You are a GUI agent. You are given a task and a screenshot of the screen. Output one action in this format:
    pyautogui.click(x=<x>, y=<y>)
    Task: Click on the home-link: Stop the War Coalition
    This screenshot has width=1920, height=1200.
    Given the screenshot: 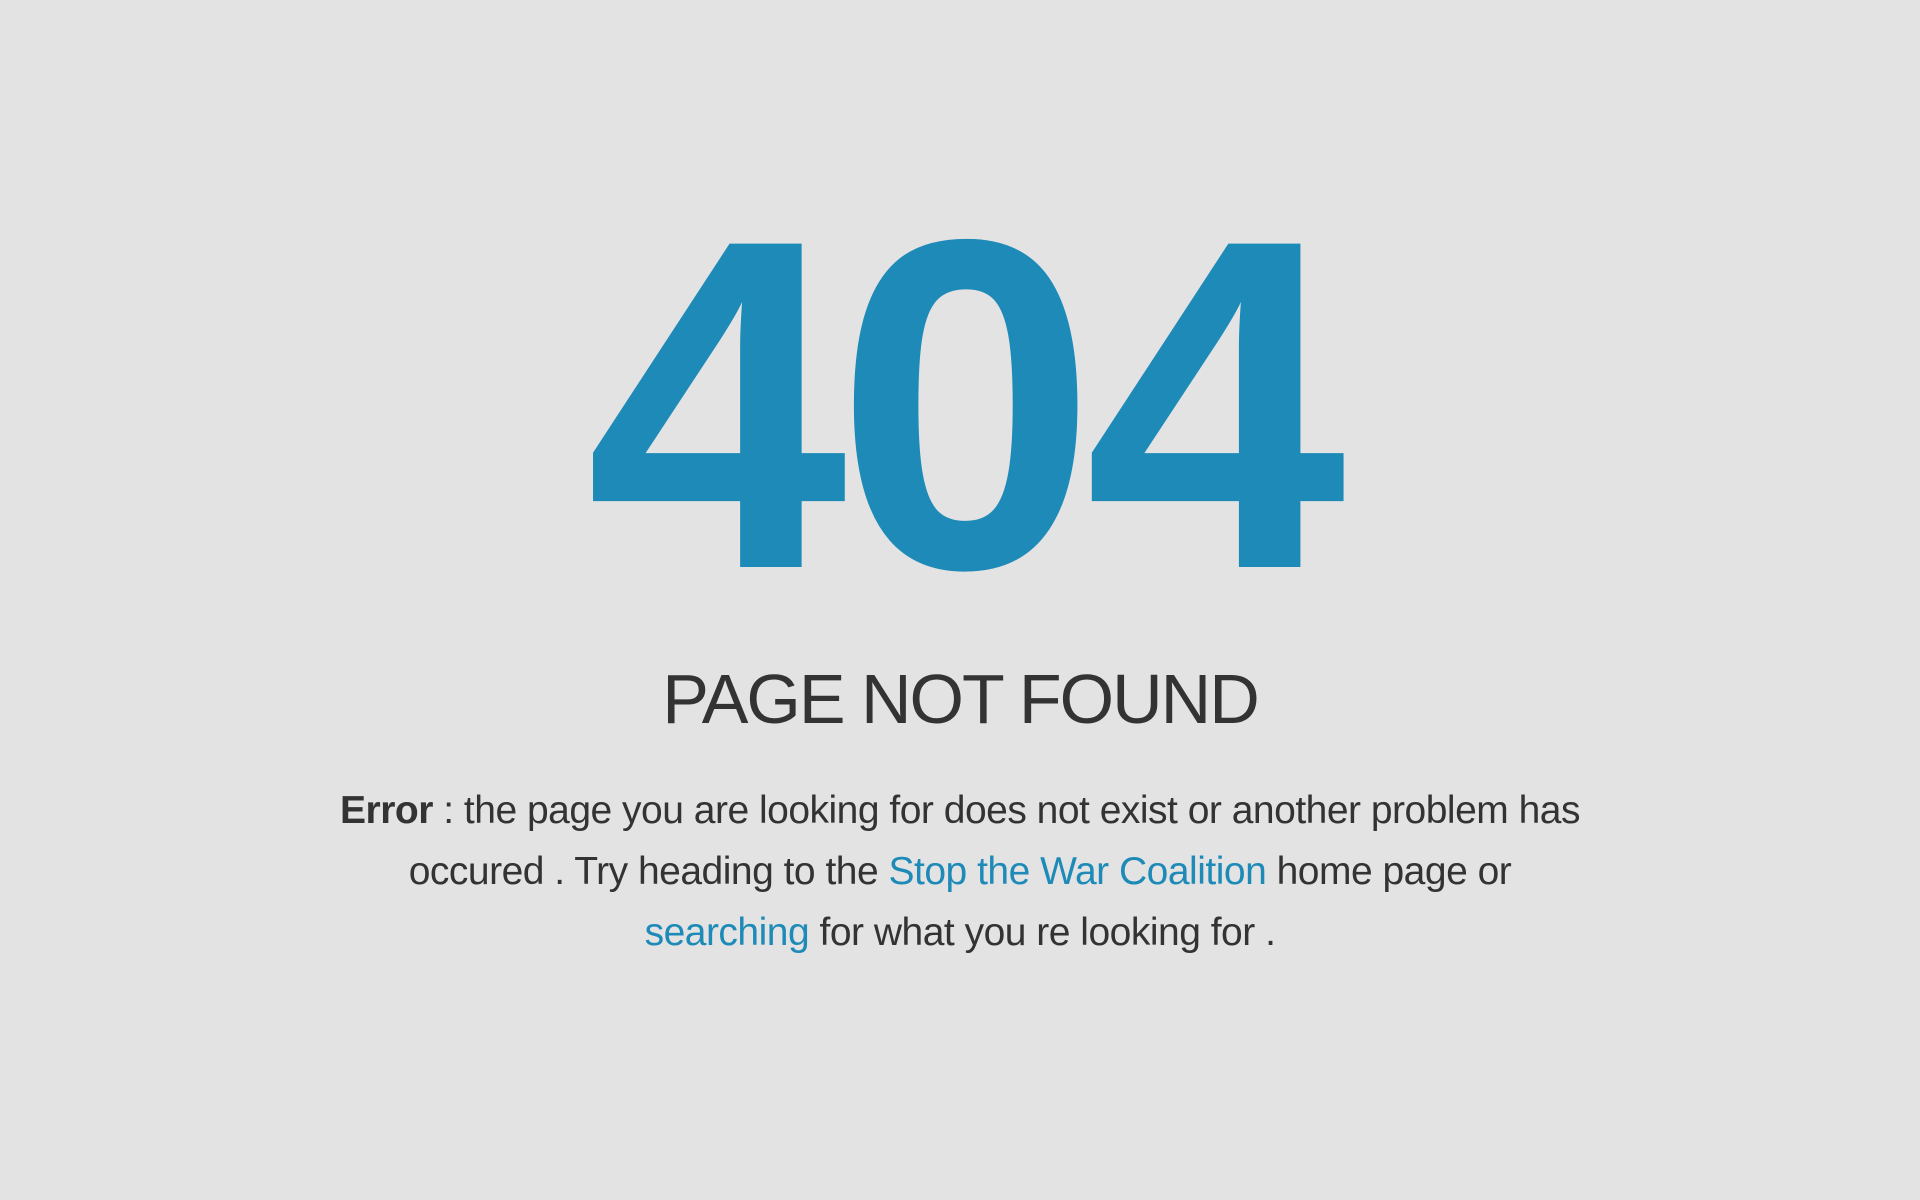 What is the action you would take?
    pyautogui.click(x=1078, y=871)
    